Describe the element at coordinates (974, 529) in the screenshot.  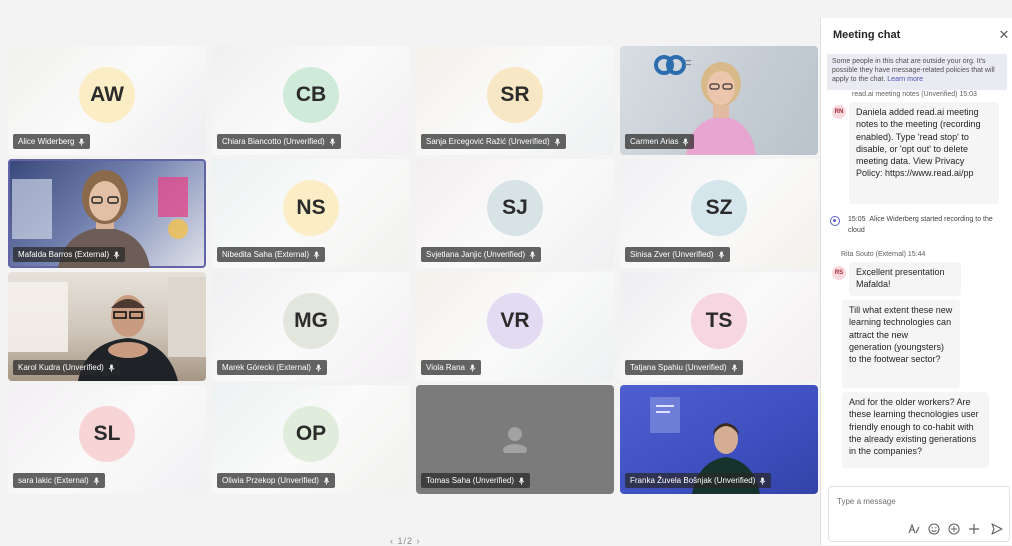
I see `add-icon` at that location.